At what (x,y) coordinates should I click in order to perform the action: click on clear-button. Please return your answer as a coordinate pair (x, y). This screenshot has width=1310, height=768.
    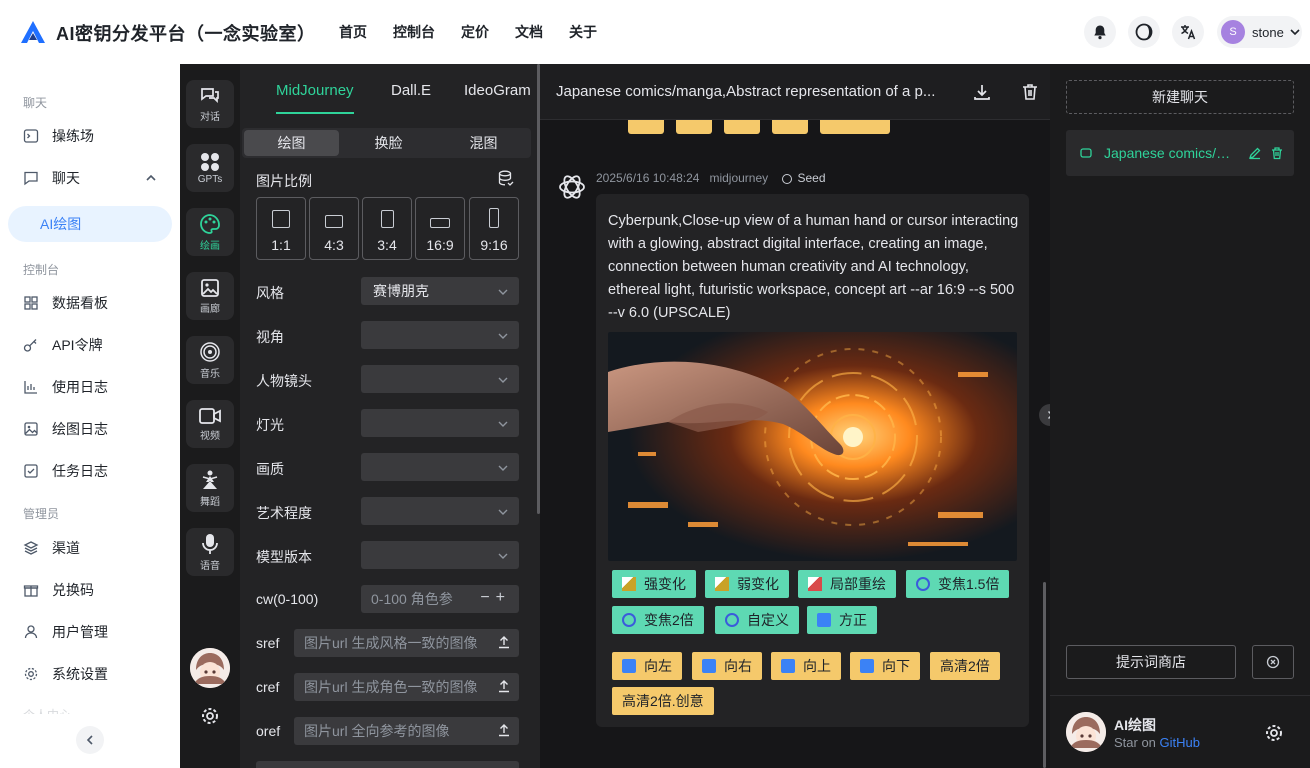
    Looking at the image, I should click on (1273, 662).